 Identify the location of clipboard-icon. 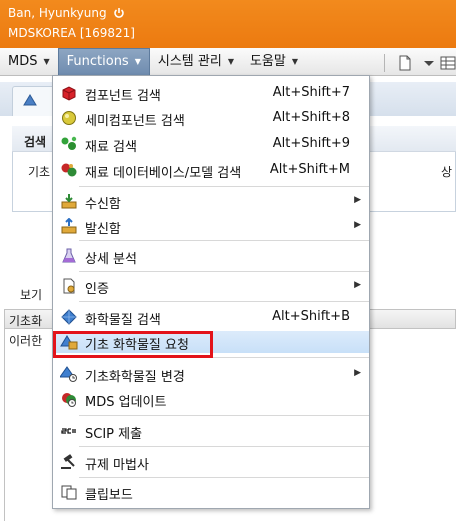
(69, 492).